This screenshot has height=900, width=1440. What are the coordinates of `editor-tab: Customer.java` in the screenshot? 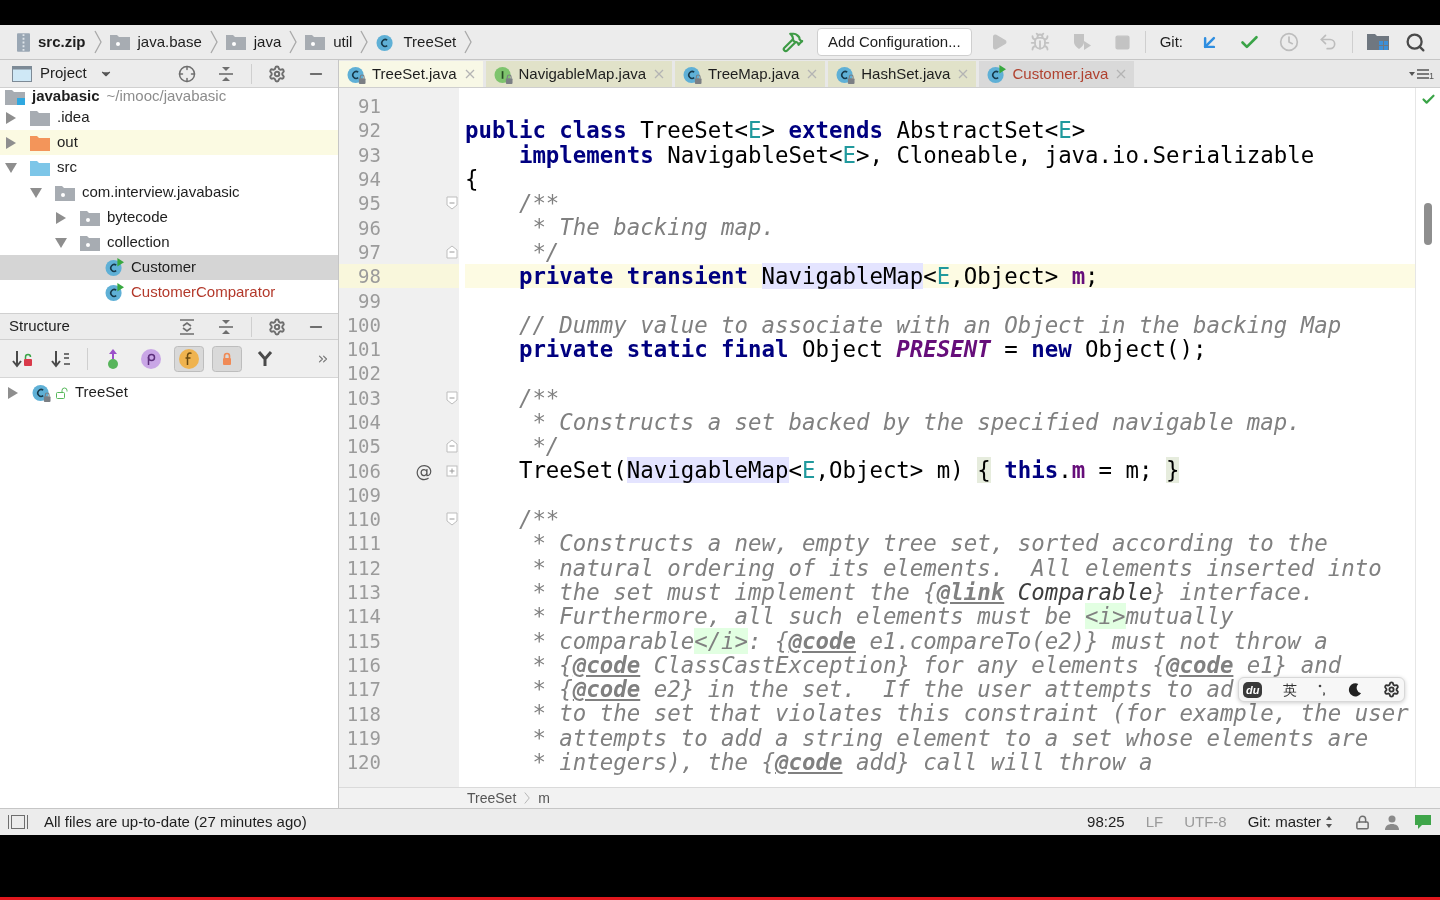 It's located at (1057, 74).